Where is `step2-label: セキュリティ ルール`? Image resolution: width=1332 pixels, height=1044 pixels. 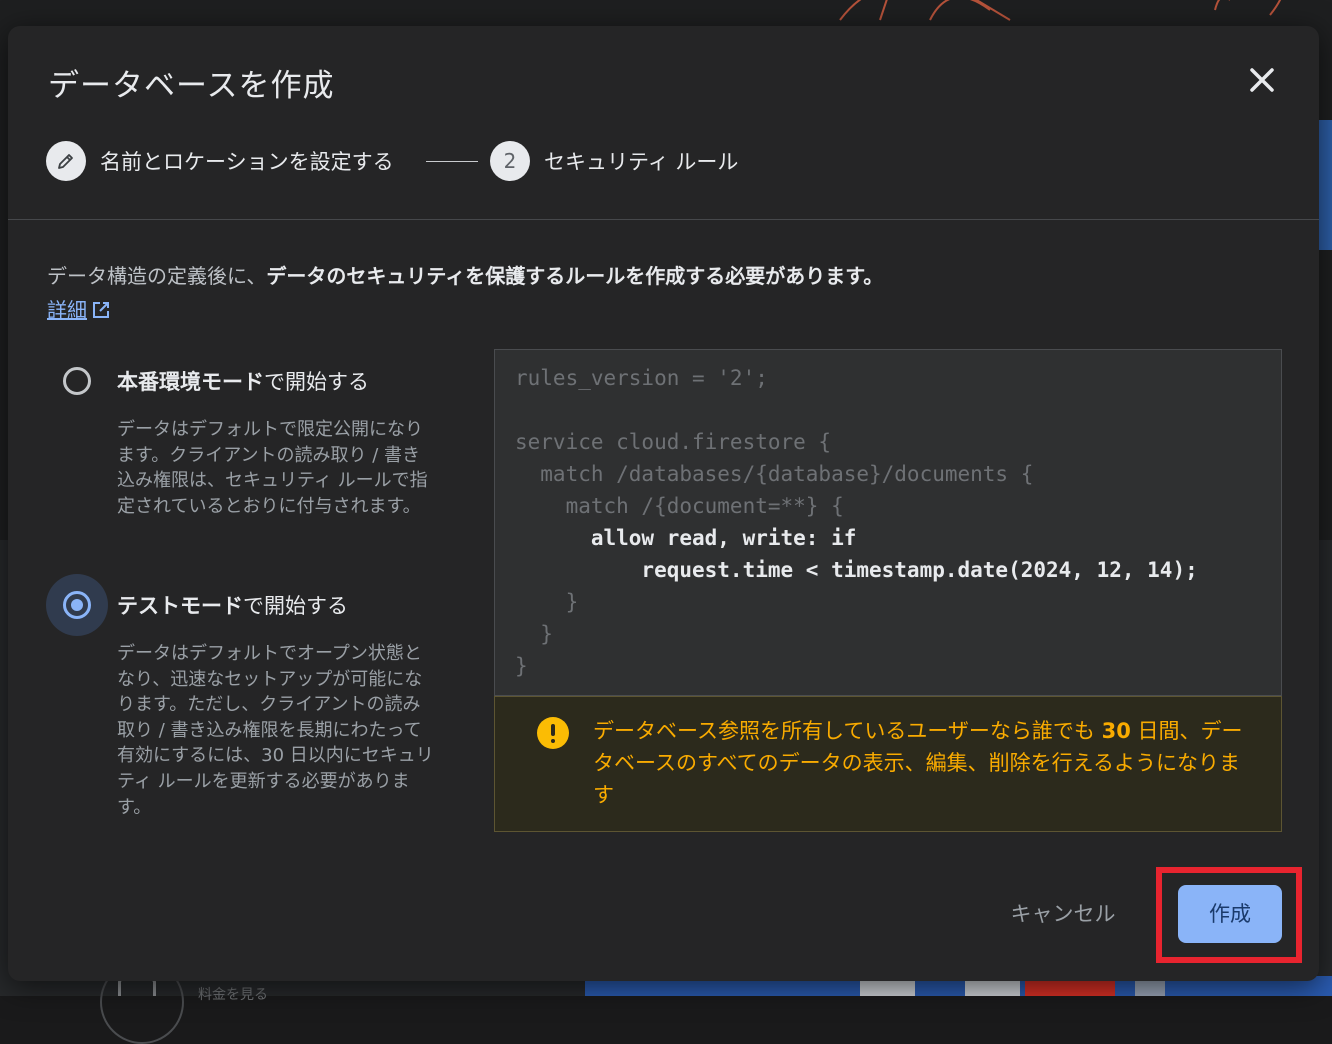 step2-label: セキュリティ ルール is located at coordinates (641, 162).